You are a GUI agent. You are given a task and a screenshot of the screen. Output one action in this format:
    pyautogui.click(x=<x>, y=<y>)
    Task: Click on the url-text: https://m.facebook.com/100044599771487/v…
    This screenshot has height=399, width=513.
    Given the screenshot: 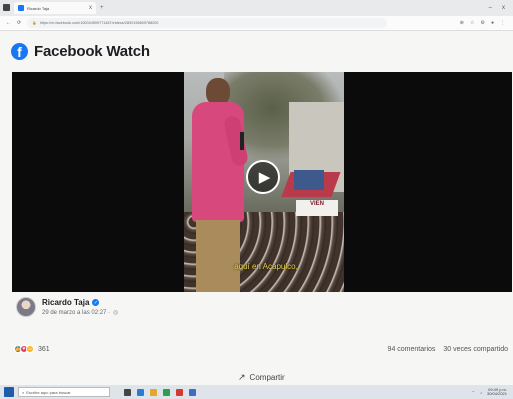 What is the action you would take?
    pyautogui.click(x=99, y=23)
    